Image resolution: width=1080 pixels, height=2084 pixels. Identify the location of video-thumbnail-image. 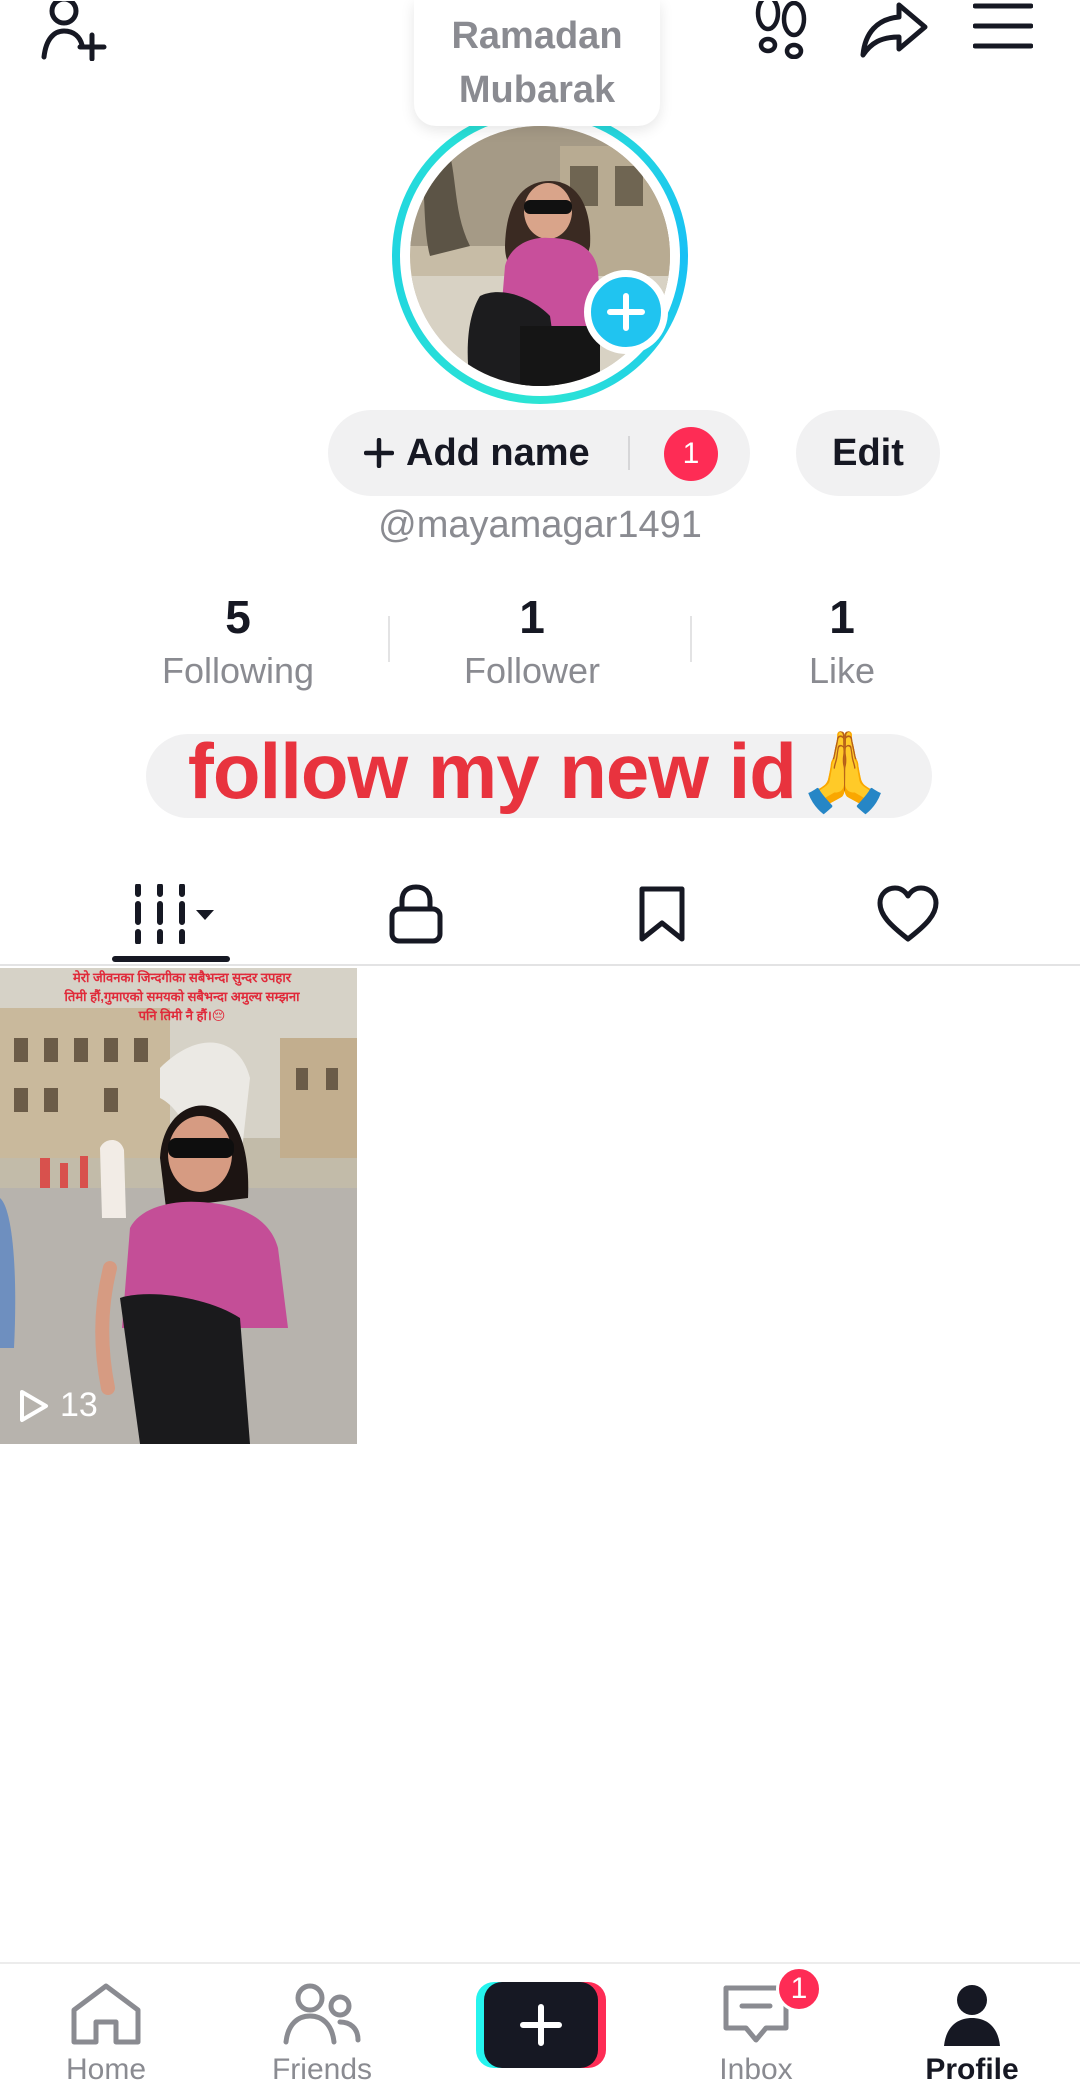
(178, 1206).